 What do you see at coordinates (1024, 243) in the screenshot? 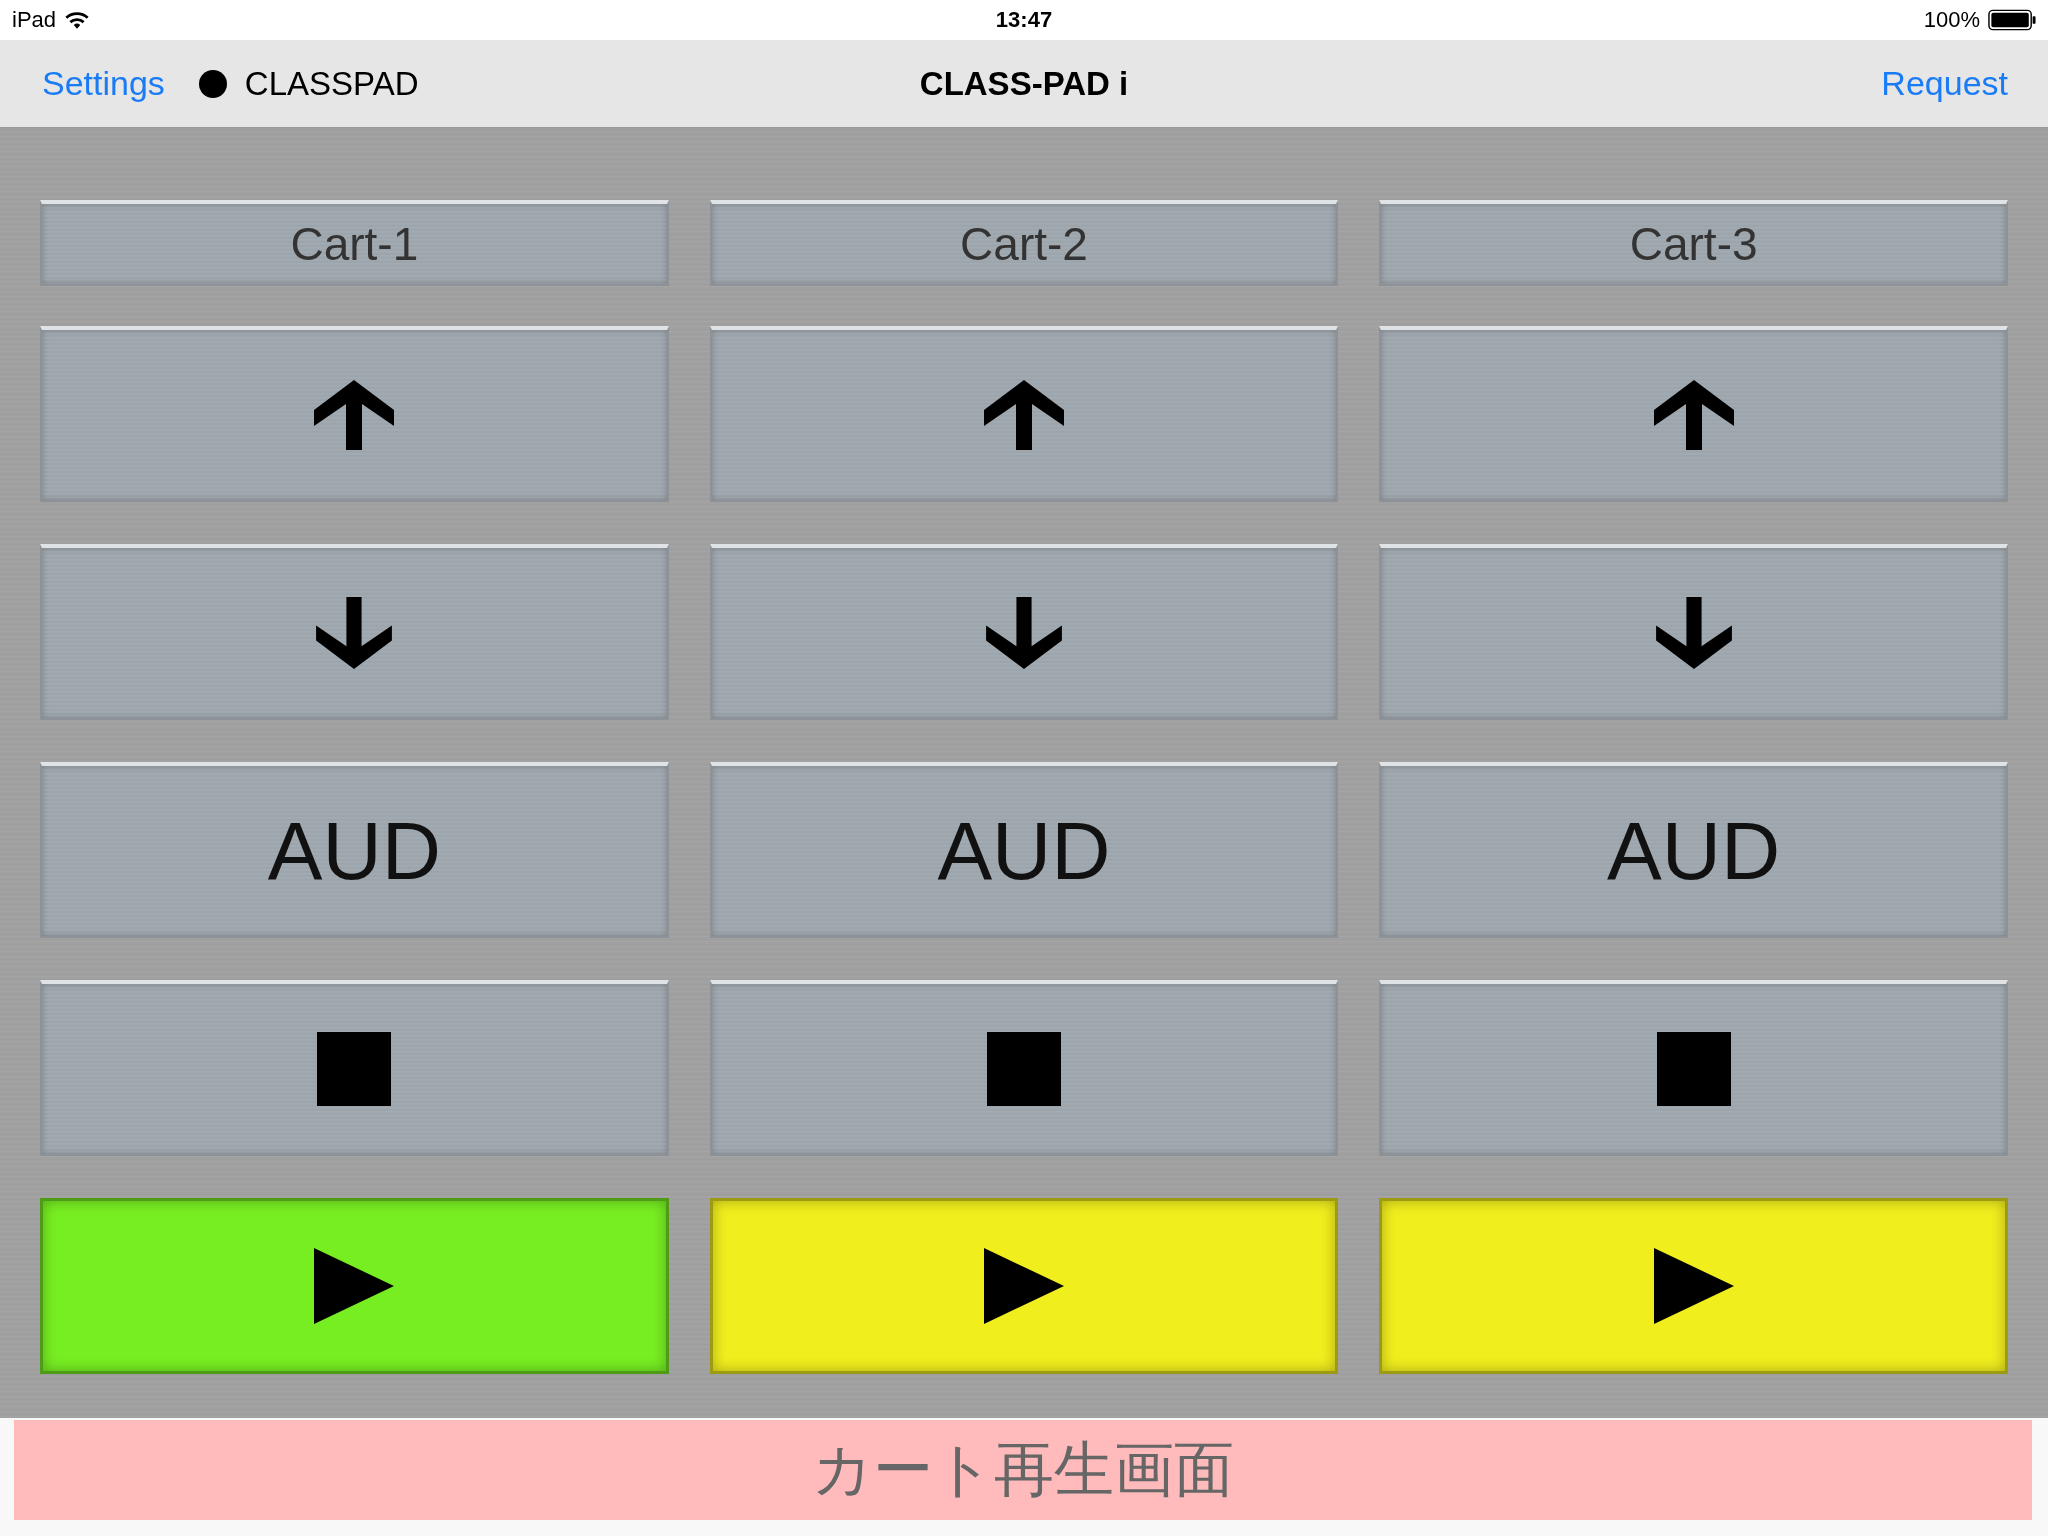
I see `cart-label: Cart-2` at bounding box center [1024, 243].